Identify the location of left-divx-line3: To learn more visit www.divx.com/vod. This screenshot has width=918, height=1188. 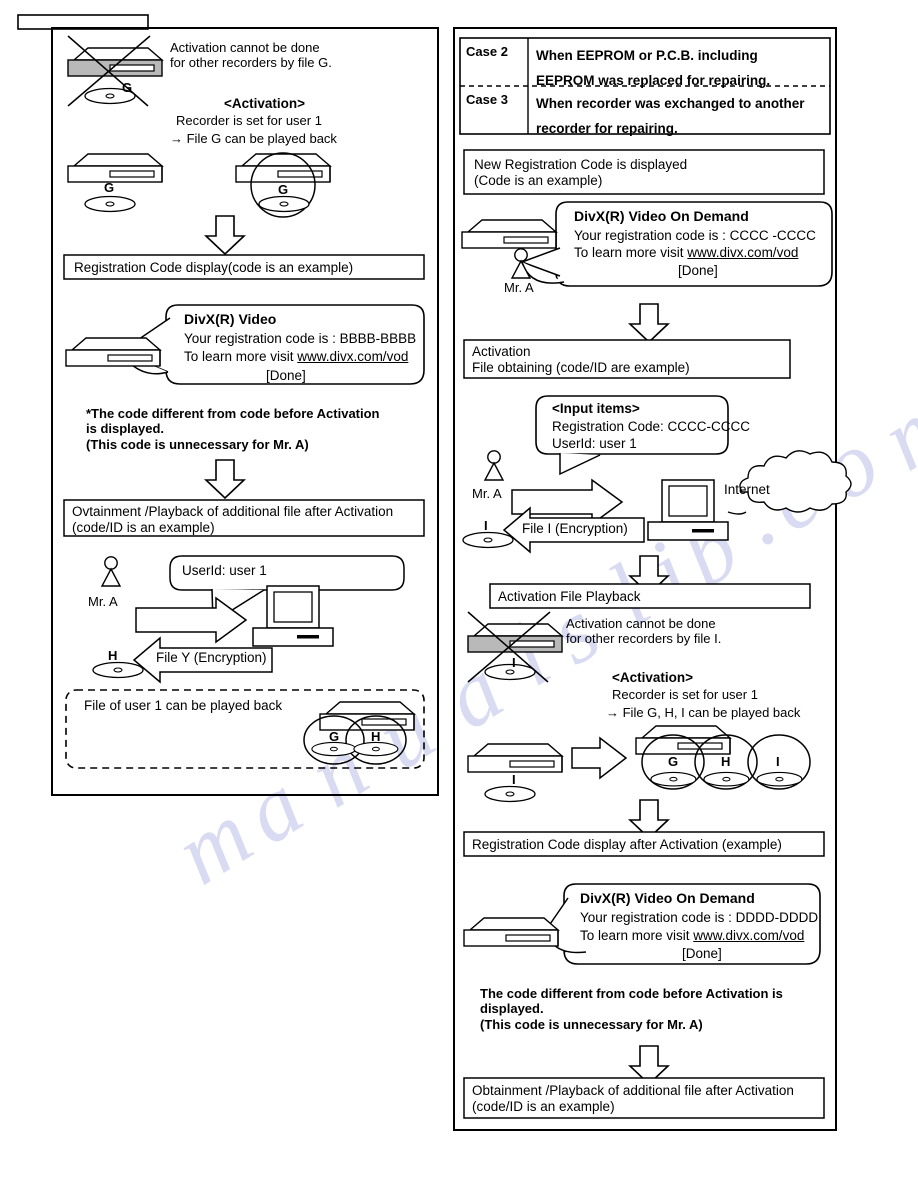
(296, 356).